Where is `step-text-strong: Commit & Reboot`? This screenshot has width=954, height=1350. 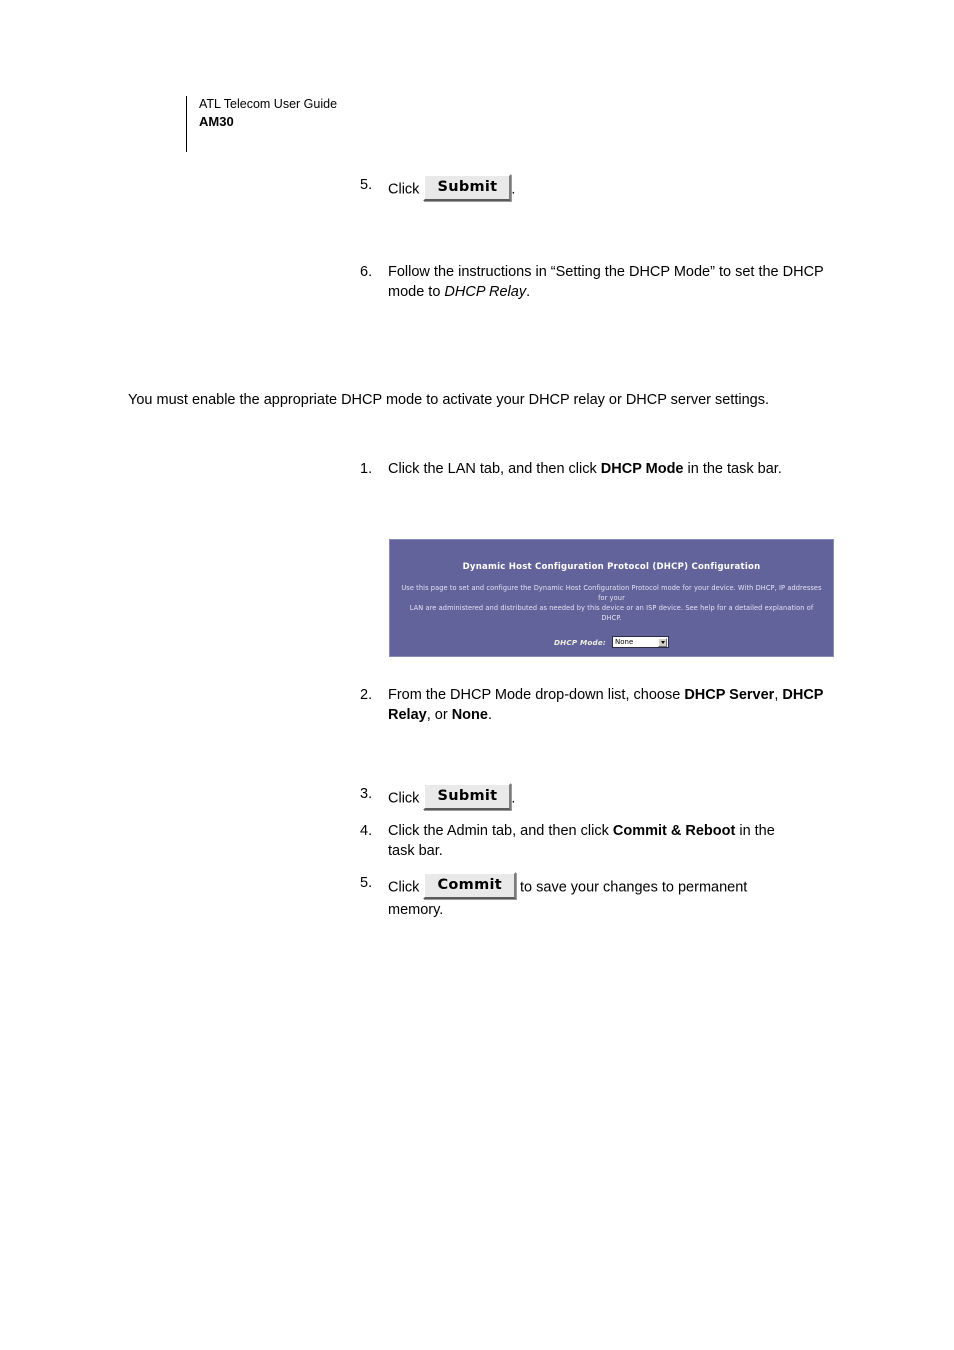 step-text-strong: Commit & Reboot is located at coordinates (674, 831).